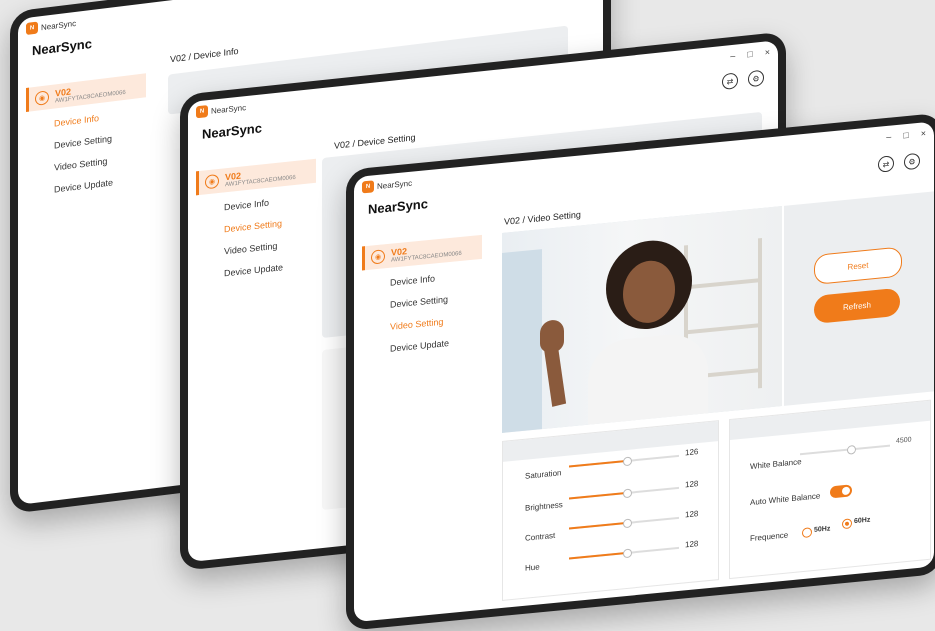 Image resolution: width=935 pixels, height=631 pixels. I want to click on auto-white-balance-label: Auto White Balance, so click(785, 499).